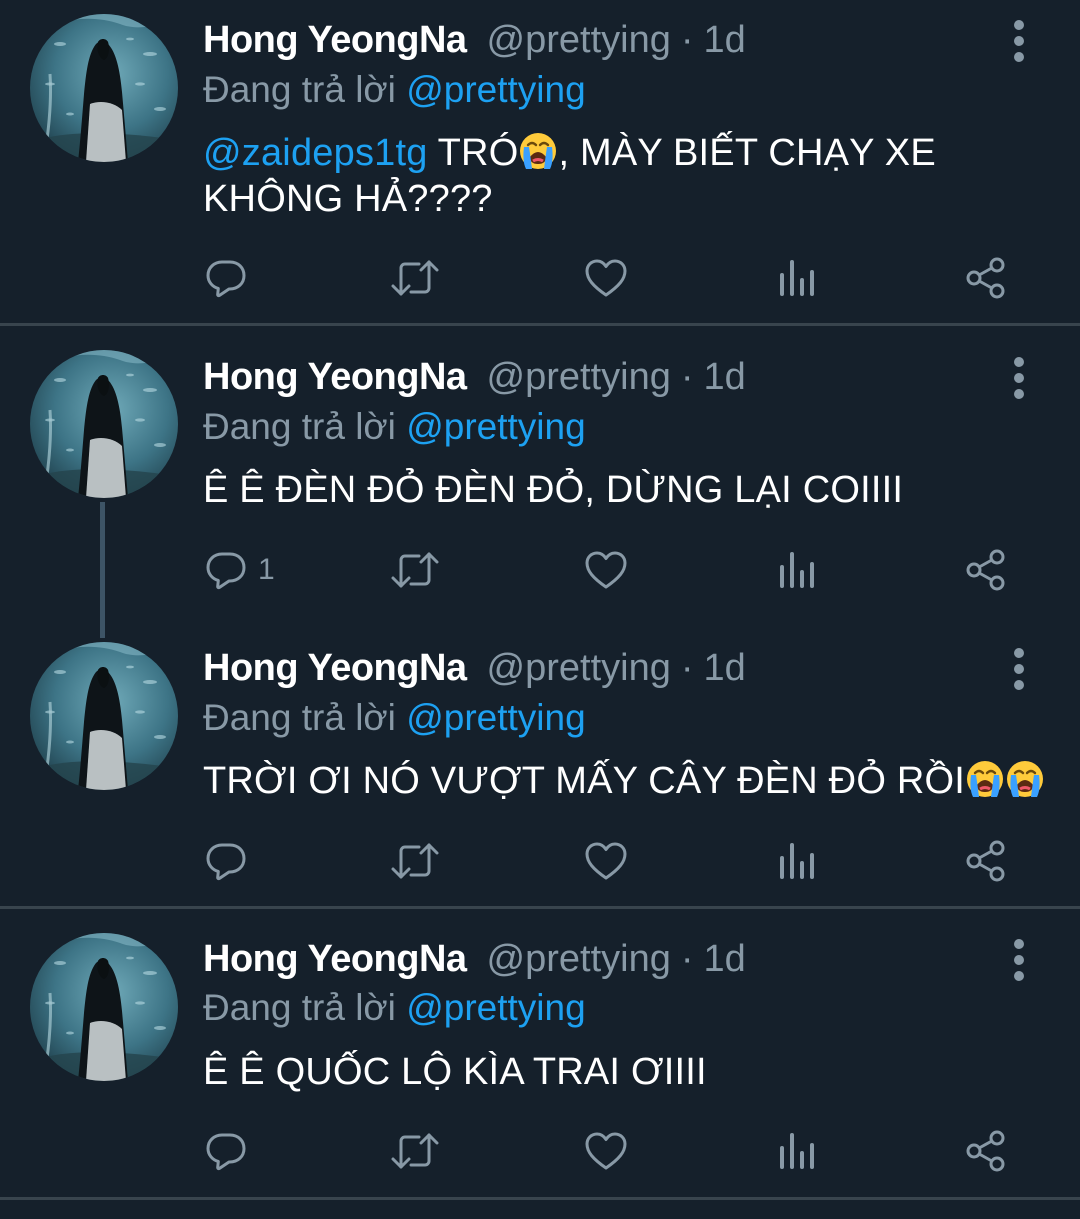 The image size is (1080, 1219). Describe the element at coordinates (540, 1198) in the screenshot. I see `divider` at that location.